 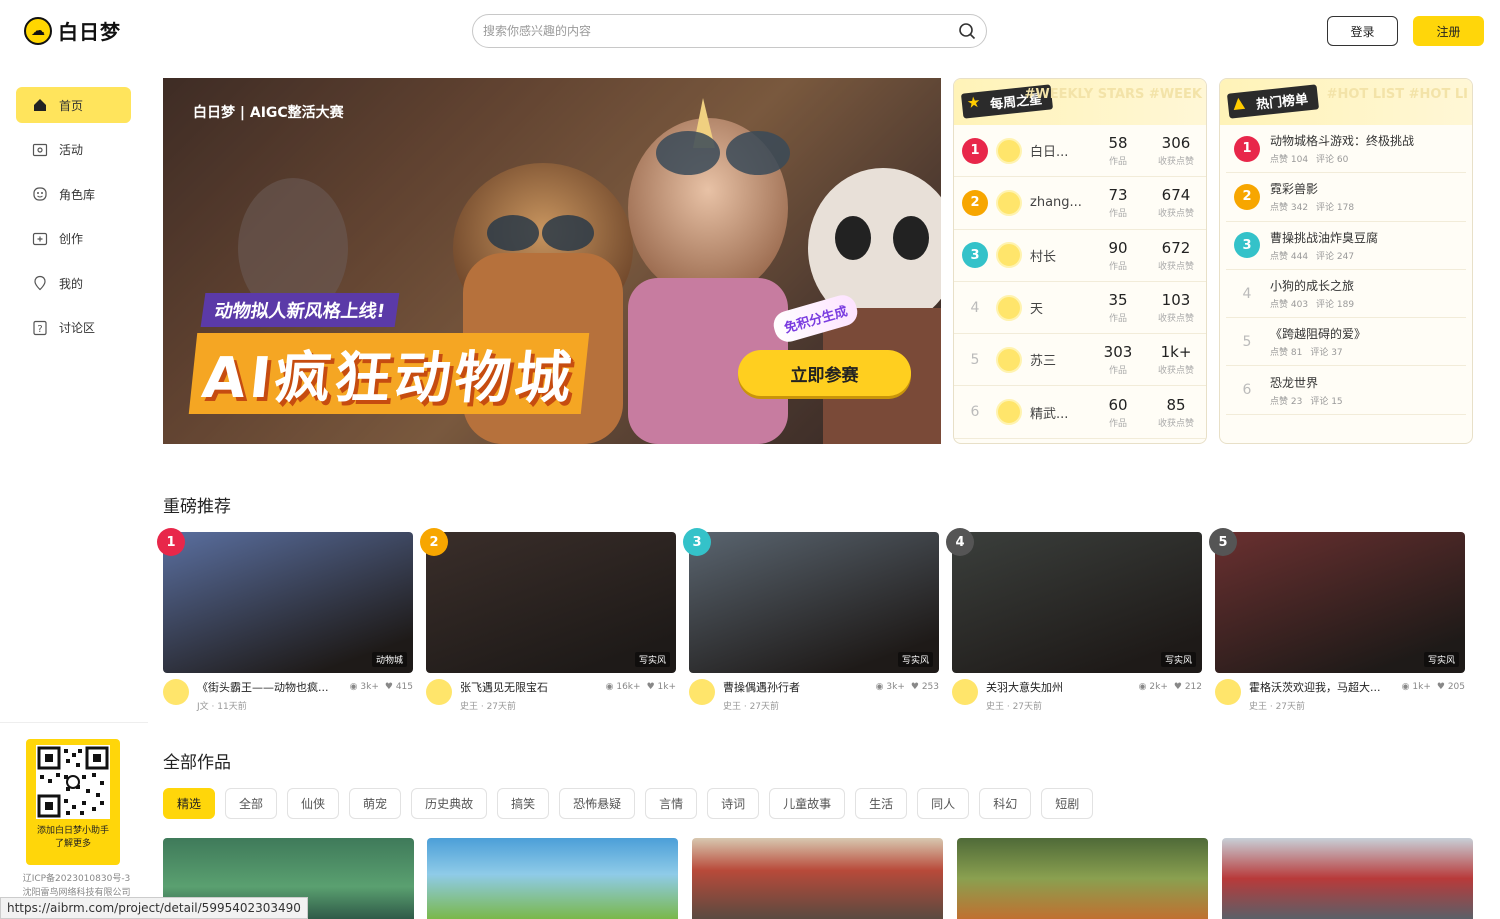 I want to click on sidebar-item-discussion: ? 讨论区, so click(x=73, y=328).